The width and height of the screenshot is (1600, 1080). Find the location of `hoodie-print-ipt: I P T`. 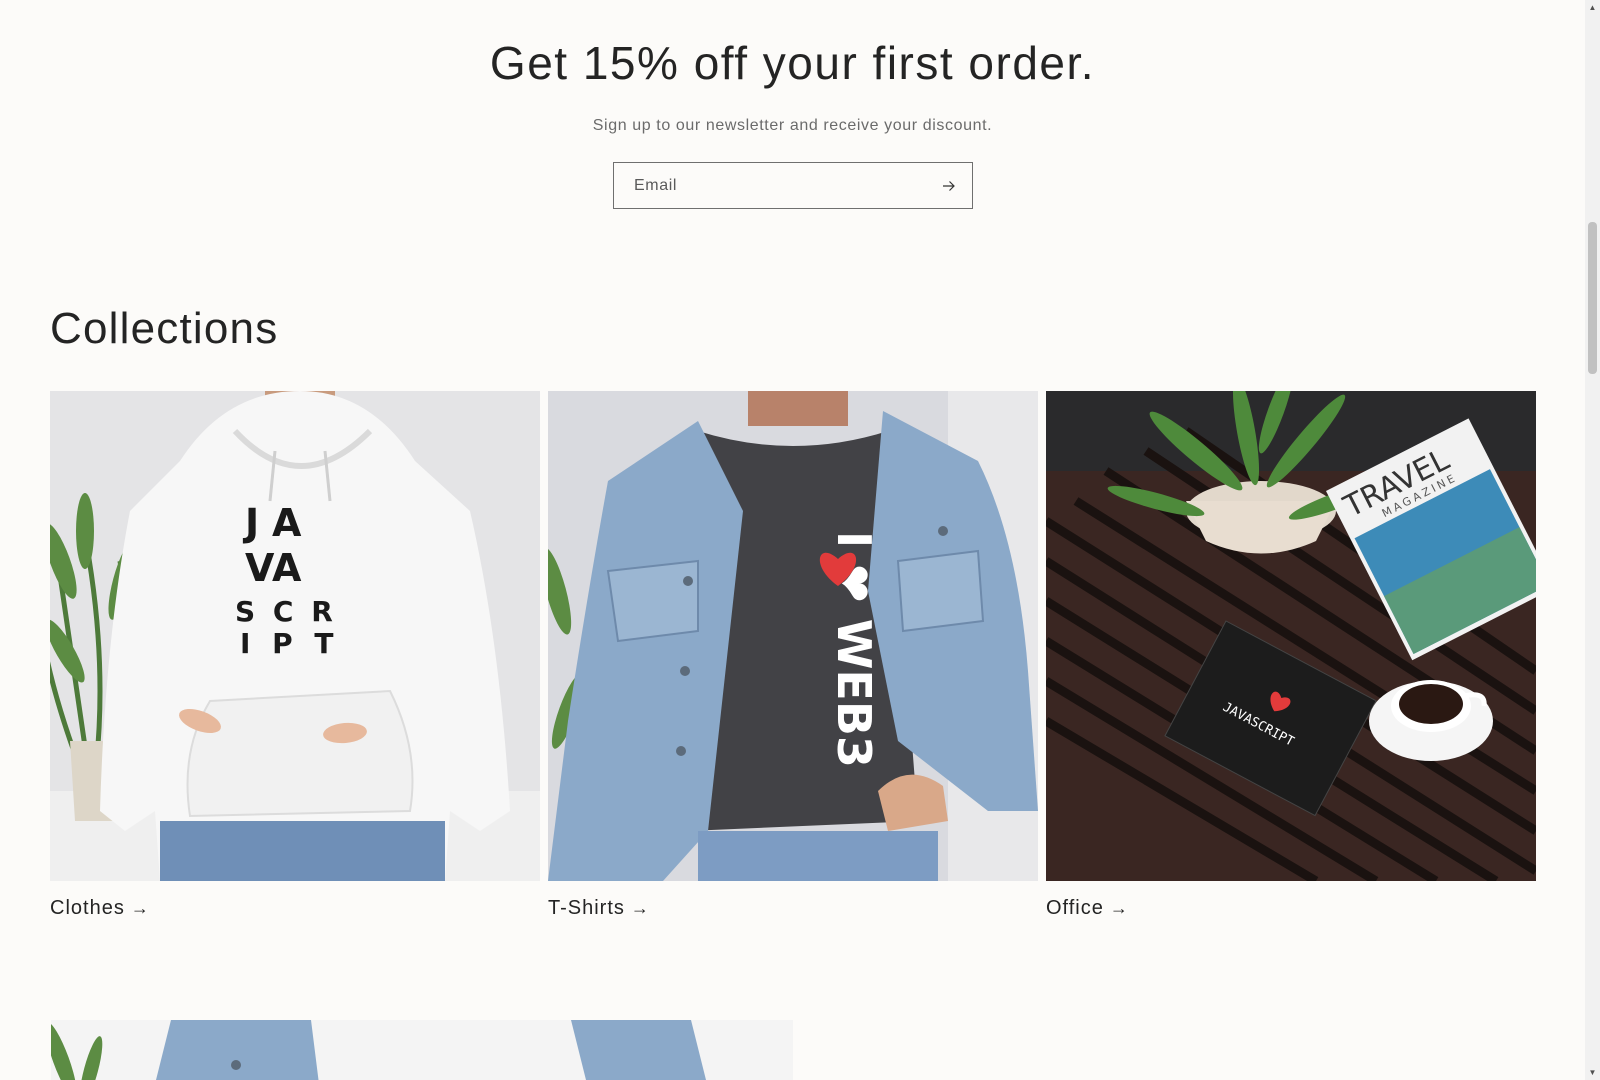

hoodie-print-ipt: I P T is located at coordinates (290, 643).